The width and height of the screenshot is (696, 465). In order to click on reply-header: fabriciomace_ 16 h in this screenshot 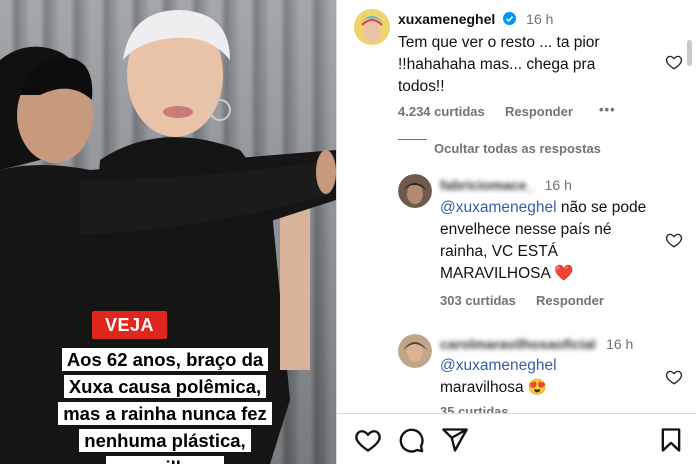, I will do `click(506, 186)`.